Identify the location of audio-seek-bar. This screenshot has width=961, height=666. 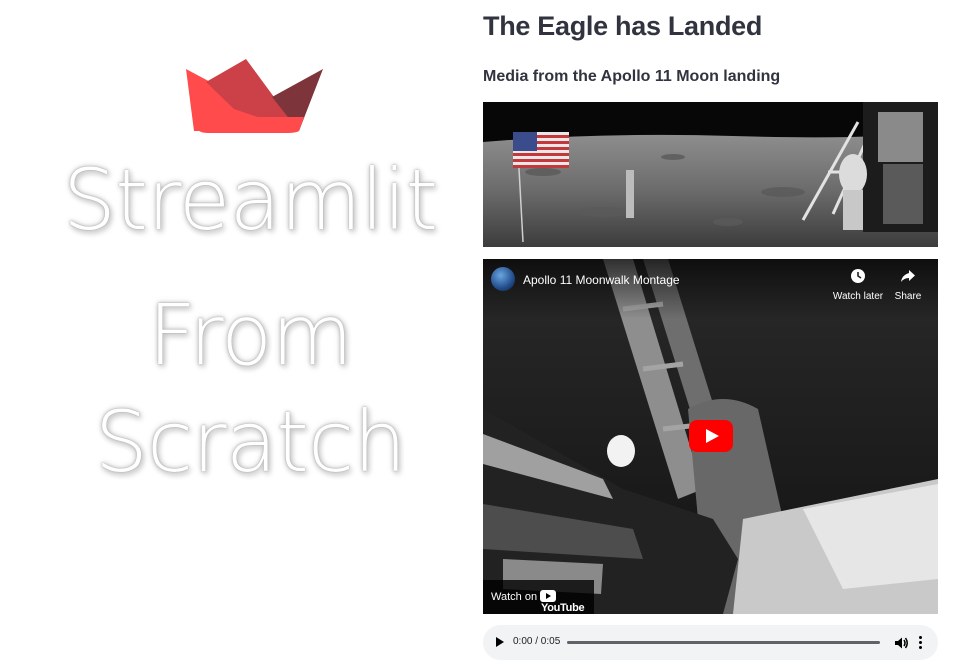
(723, 642).